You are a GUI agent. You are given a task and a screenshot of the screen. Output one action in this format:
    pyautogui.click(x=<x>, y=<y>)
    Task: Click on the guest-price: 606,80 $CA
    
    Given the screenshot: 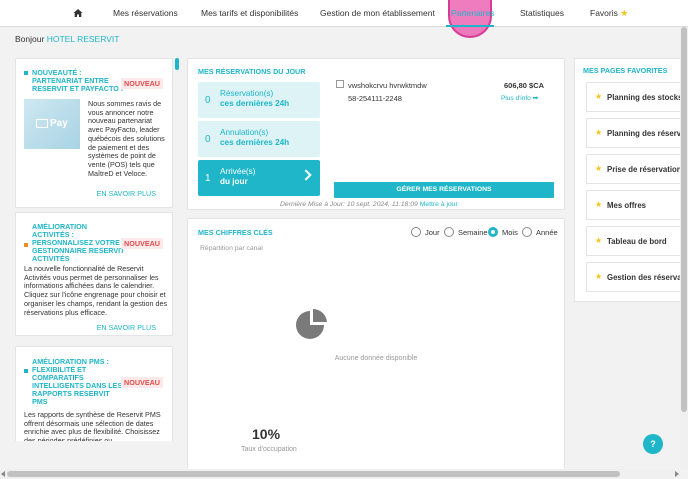 What is the action you would take?
    pyautogui.click(x=524, y=85)
    